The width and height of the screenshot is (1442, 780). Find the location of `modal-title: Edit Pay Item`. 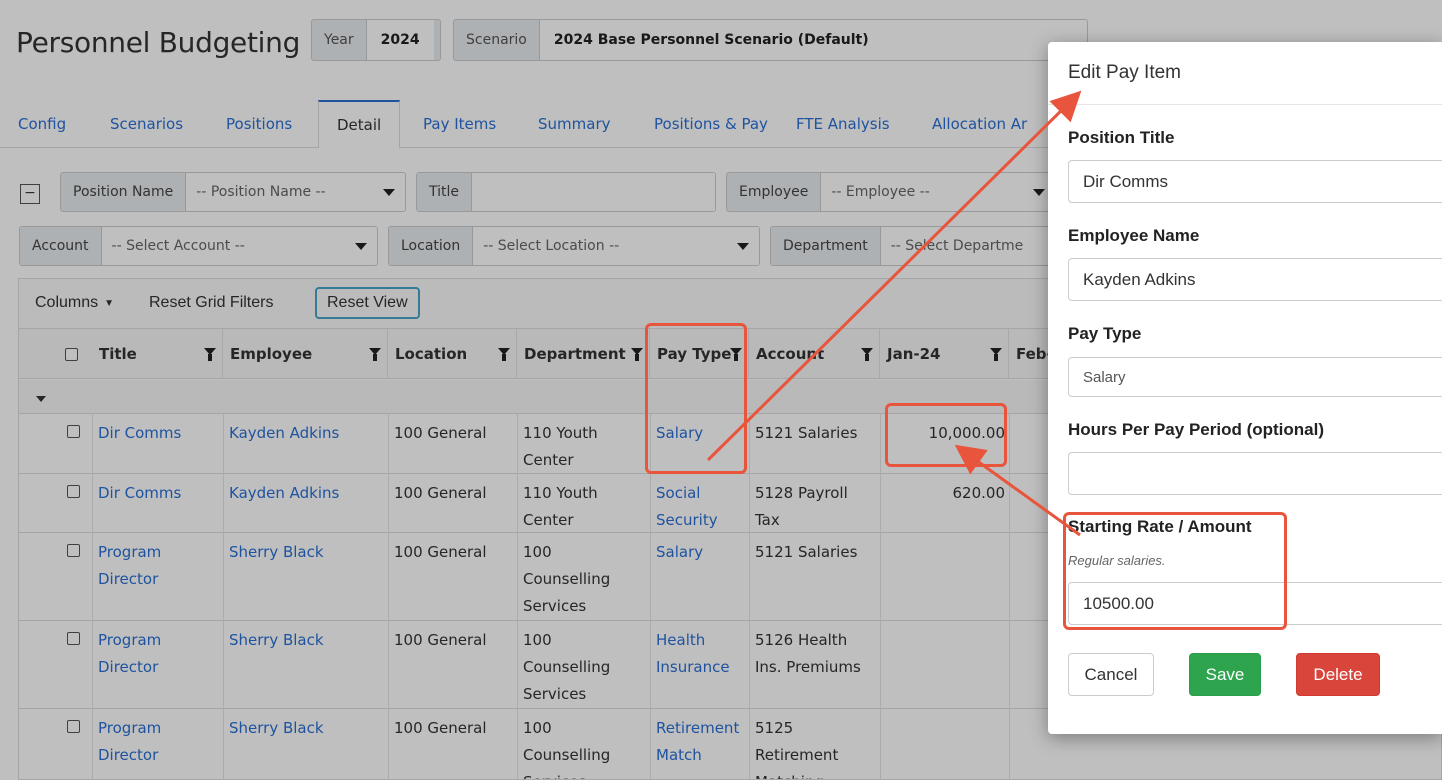

modal-title: Edit Pay Item is located at coordinates (1124, 72).